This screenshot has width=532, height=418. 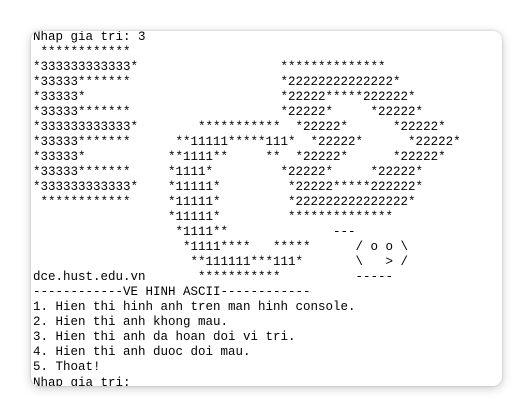 I want to click on console-input-caret, so click(x=141, y=380).